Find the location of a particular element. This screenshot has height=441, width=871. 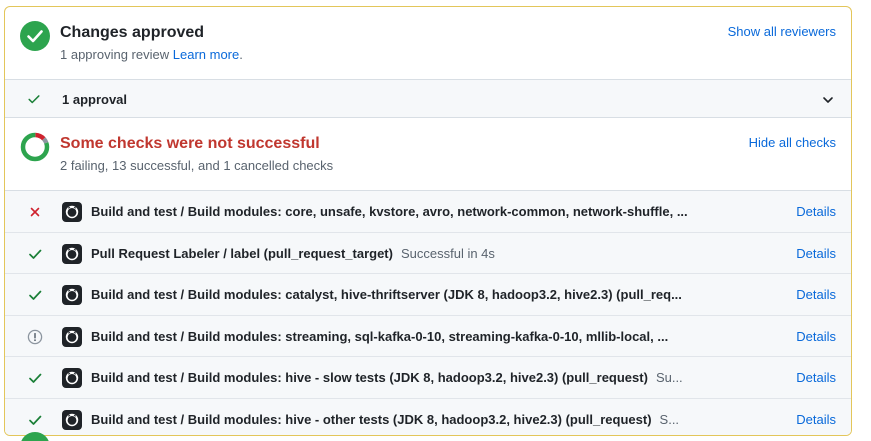

approved-check-circle-icon is located at coordinates (35, 36).